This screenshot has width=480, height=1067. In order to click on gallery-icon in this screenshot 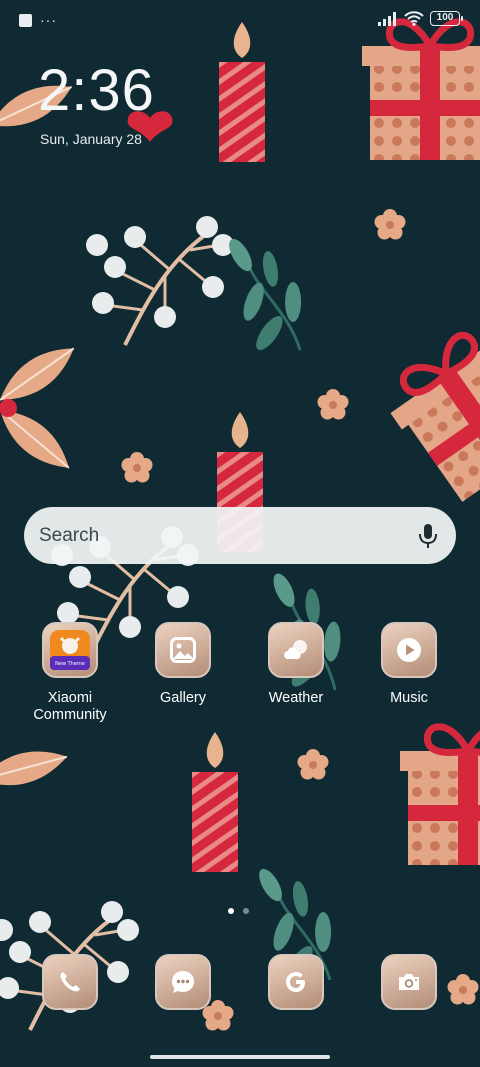, I will do `click(183, 650)`.